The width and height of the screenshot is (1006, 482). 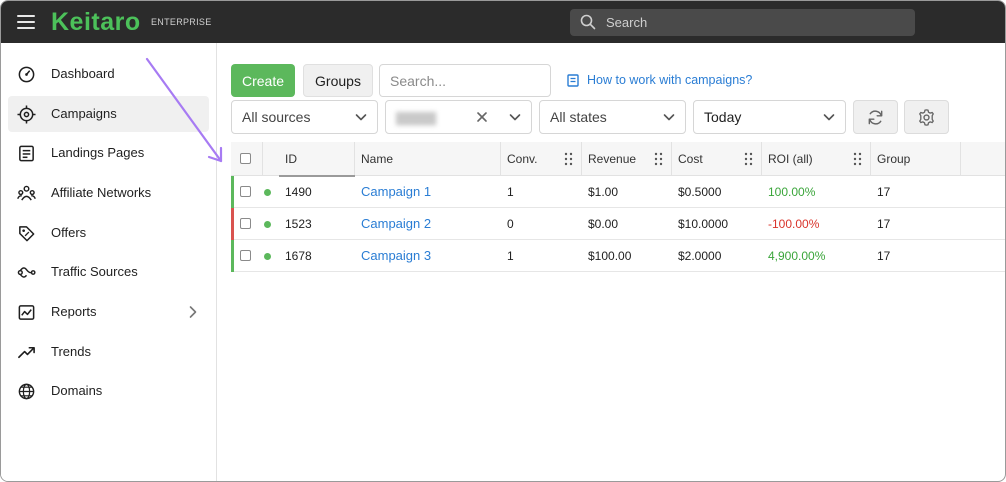 I want to click on cell-revenue: $0.00, so click(x=603, y=224).